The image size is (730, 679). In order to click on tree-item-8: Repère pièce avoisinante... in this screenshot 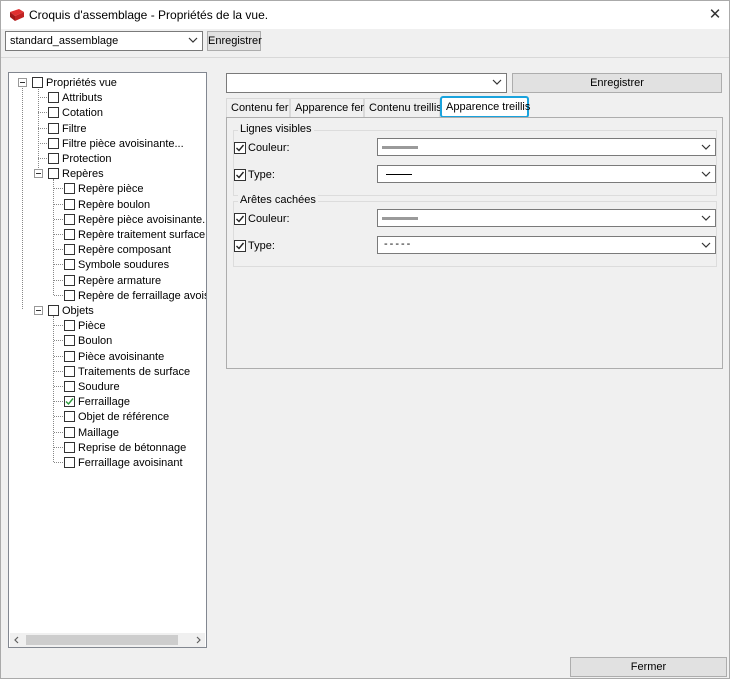, I will do `click(108, 219)`.